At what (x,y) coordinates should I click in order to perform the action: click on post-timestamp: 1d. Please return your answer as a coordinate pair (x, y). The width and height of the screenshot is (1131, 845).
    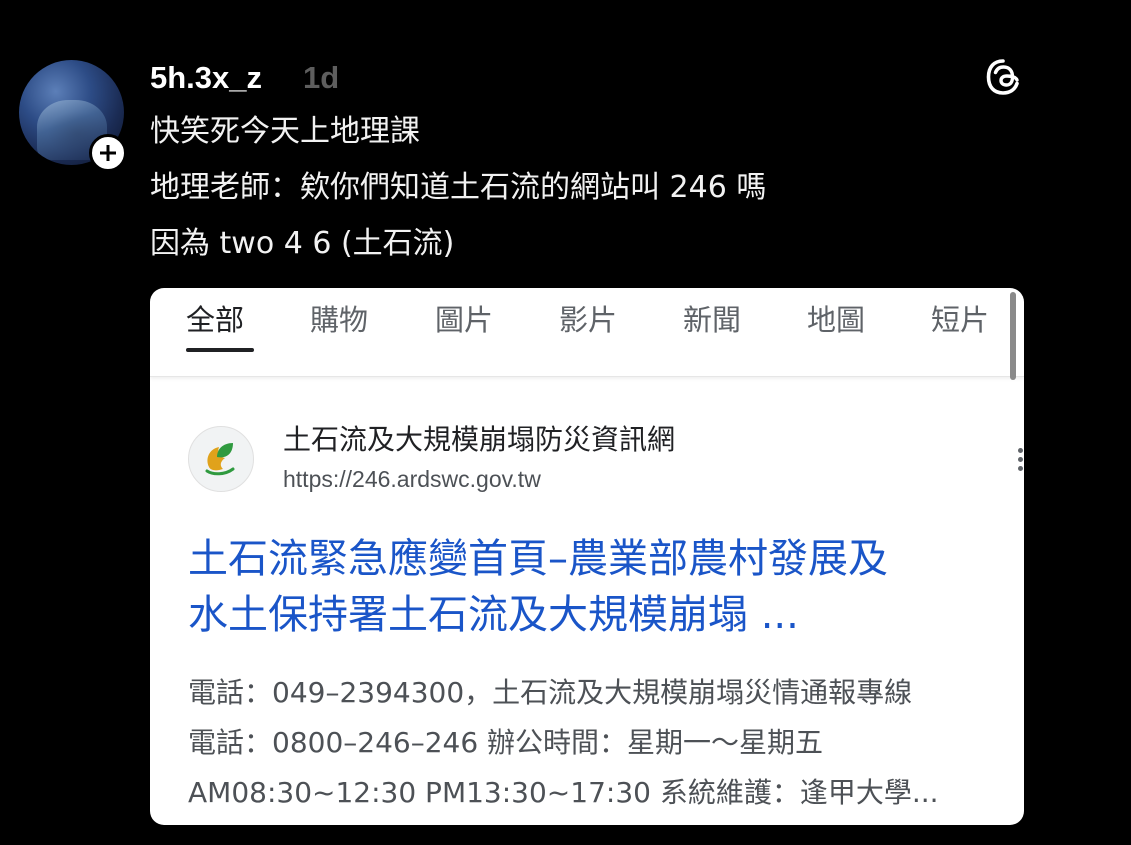
    Looking at the image, I should click on (321, 77).